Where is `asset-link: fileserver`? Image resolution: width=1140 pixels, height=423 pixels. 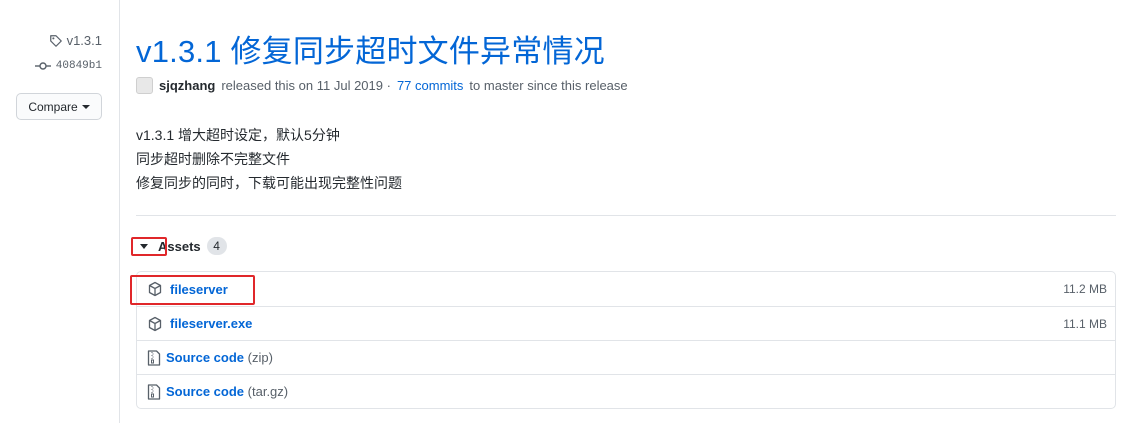
asset-link: fileserver is located at coordinates (199, 289).